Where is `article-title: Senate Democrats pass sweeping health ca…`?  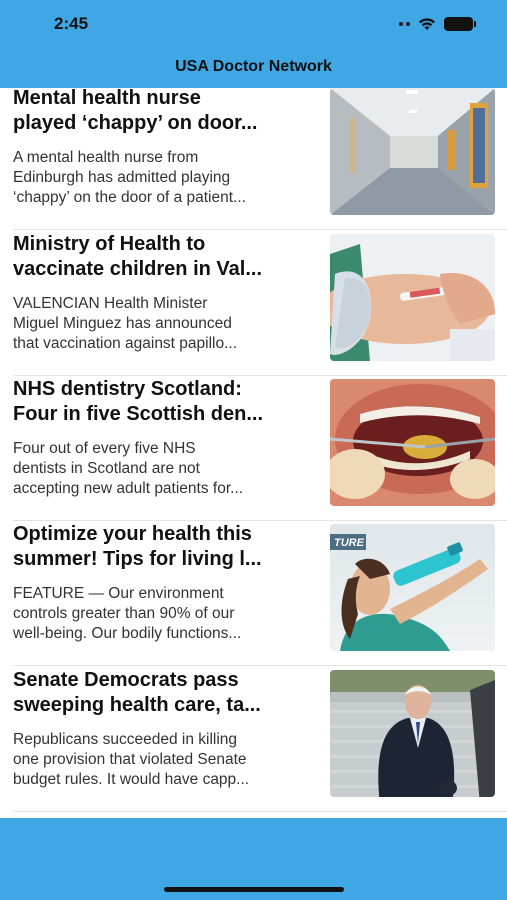 article-title: Senate Democrats pass sweeping health ca… is located at coordinates (167, 693).